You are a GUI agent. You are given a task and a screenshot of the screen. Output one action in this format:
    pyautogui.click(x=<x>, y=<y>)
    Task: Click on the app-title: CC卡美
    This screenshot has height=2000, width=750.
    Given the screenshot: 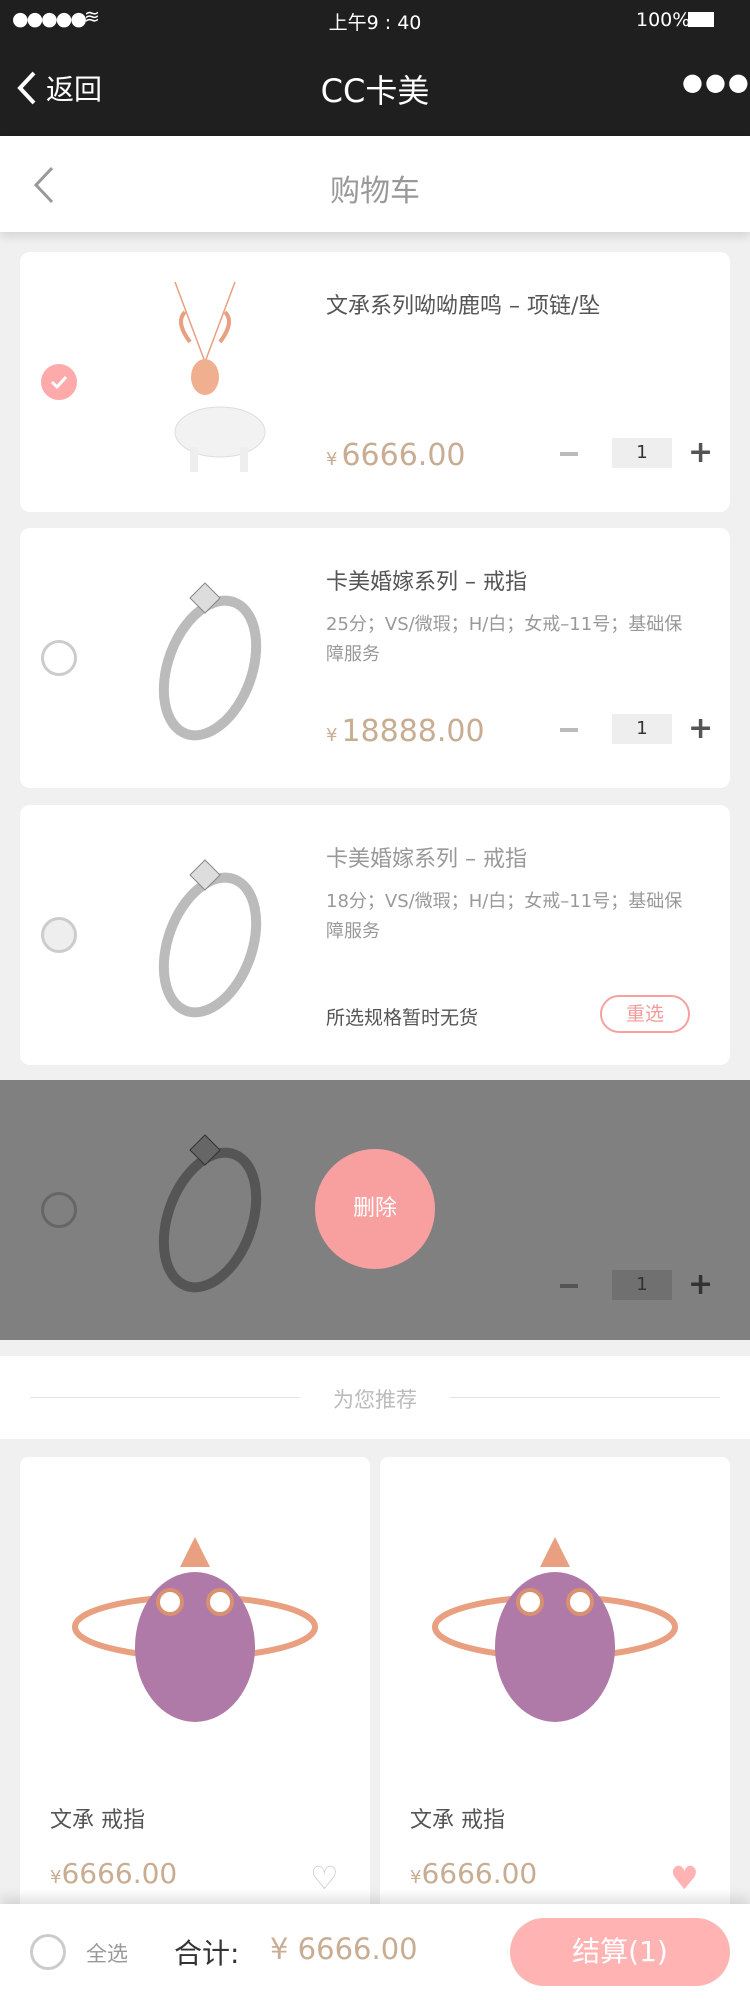 What is the action you would take?
    pyautogui.click(x=375, y=91)
    